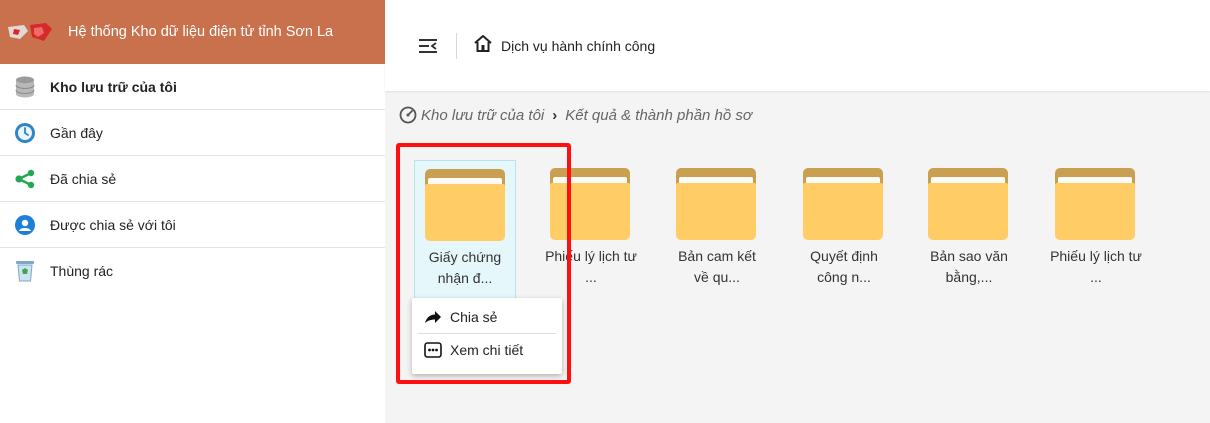  What do you see at coordinates (482, 115) in the screenshot?
I see `breadcrumb-item-my-storage: Kho lưu trữ của tôi` at bounding box center [482, 115].